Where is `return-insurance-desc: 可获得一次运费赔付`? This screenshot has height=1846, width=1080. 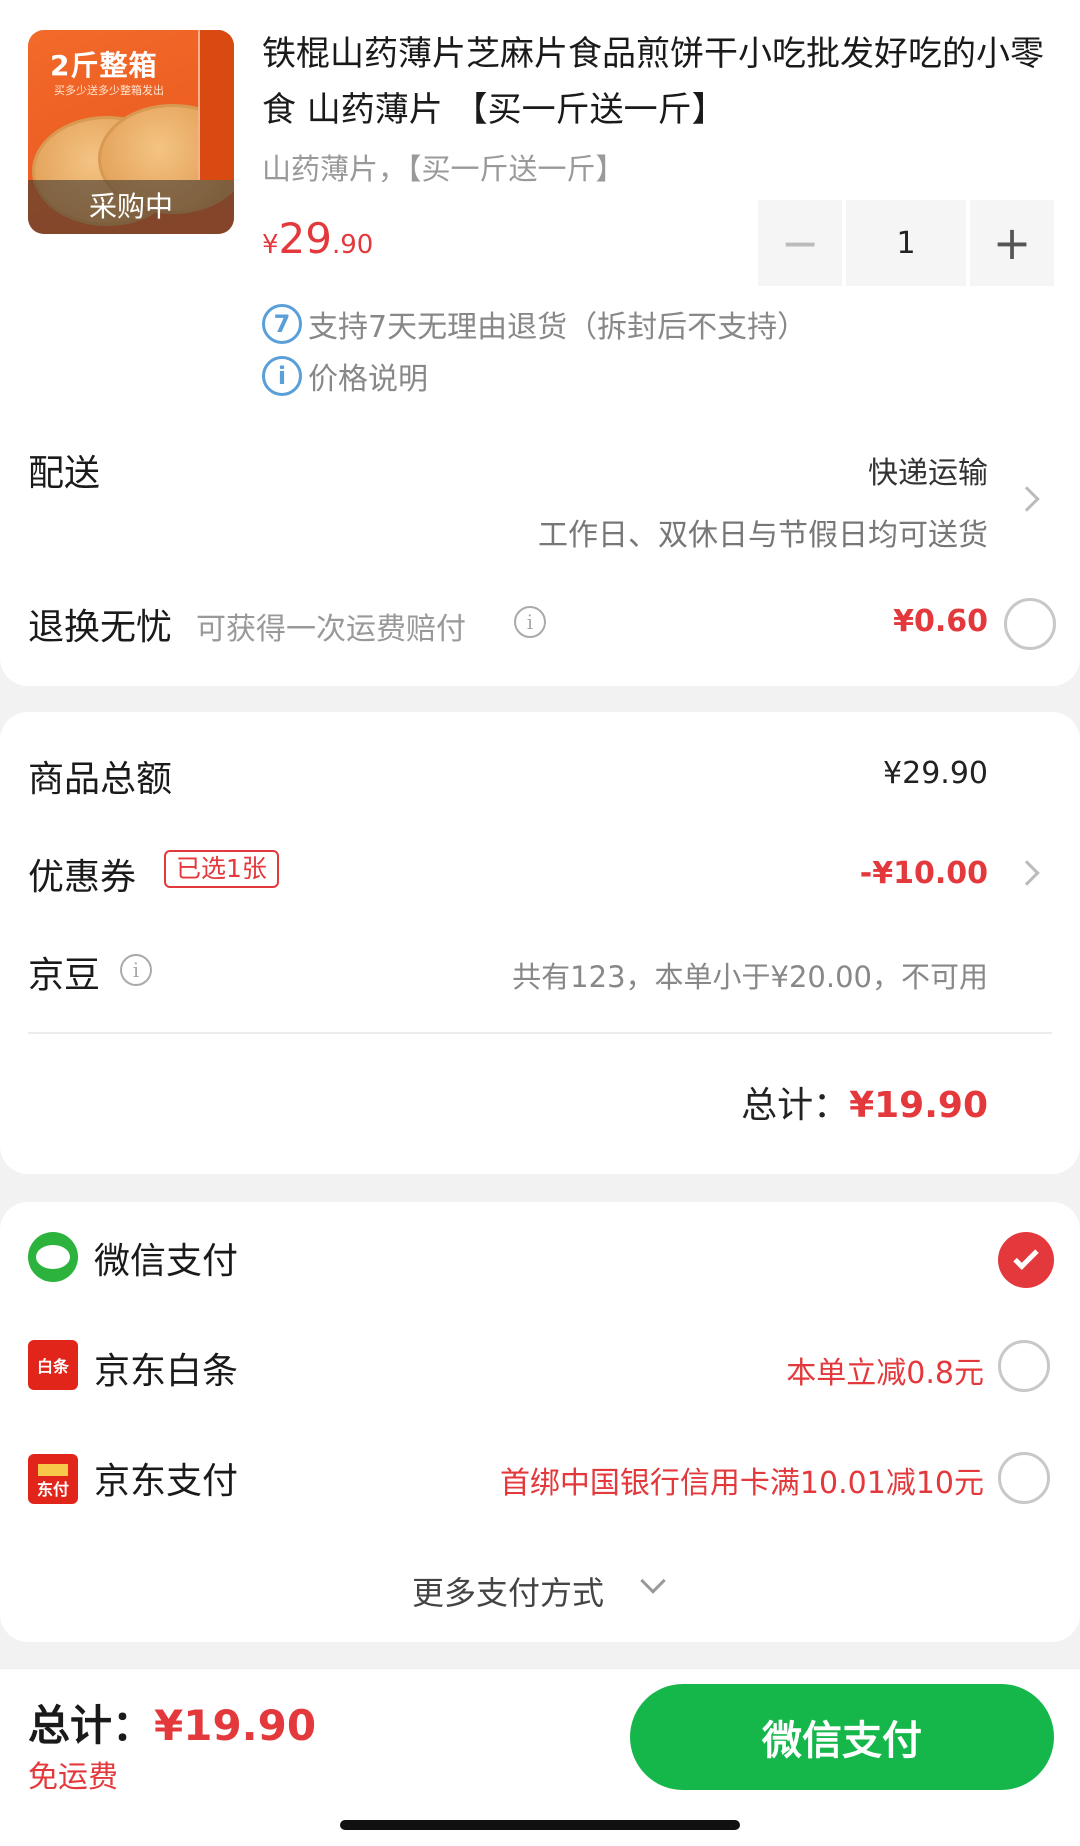
return-insurance-desc: 可获得一次运费赔付 is located at coordinates (331, 629).